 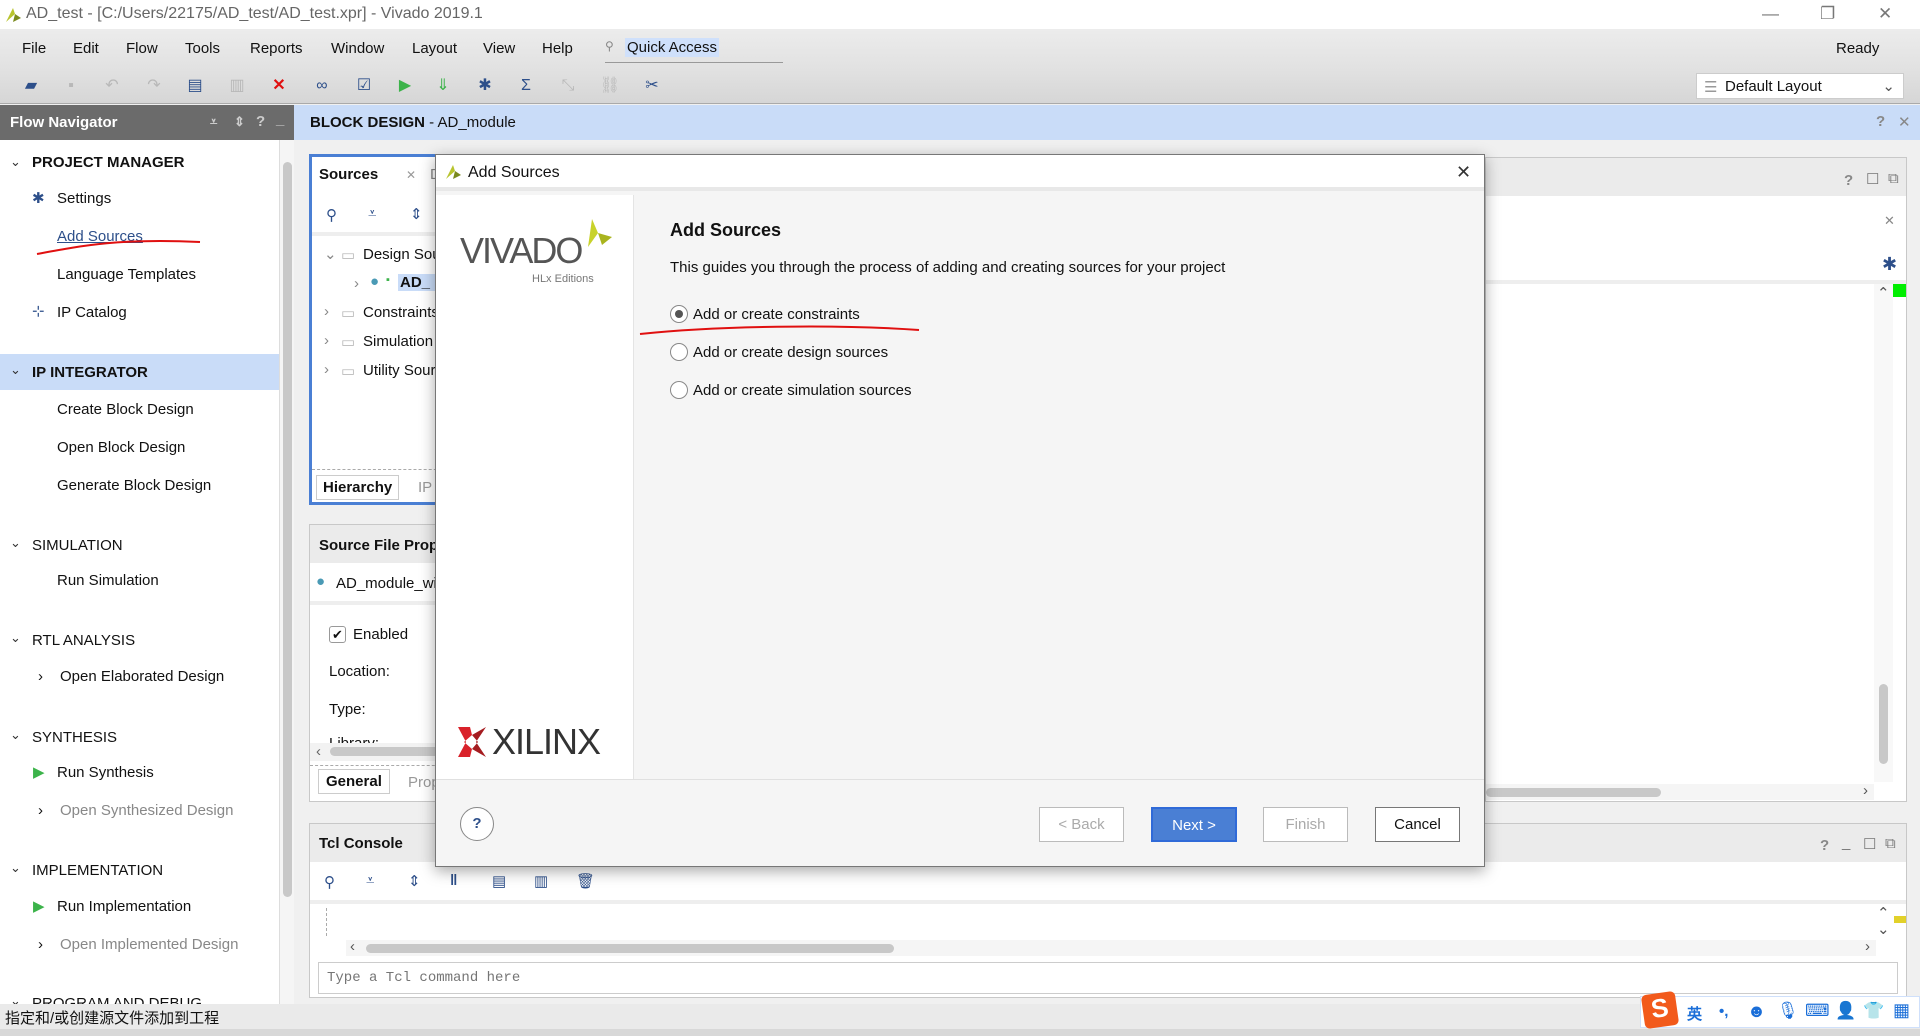 What do you see at coordinates (1417, 824) in the screenshot?
I see `cancel-button: Cancel` at bounding box center [1417, 824].